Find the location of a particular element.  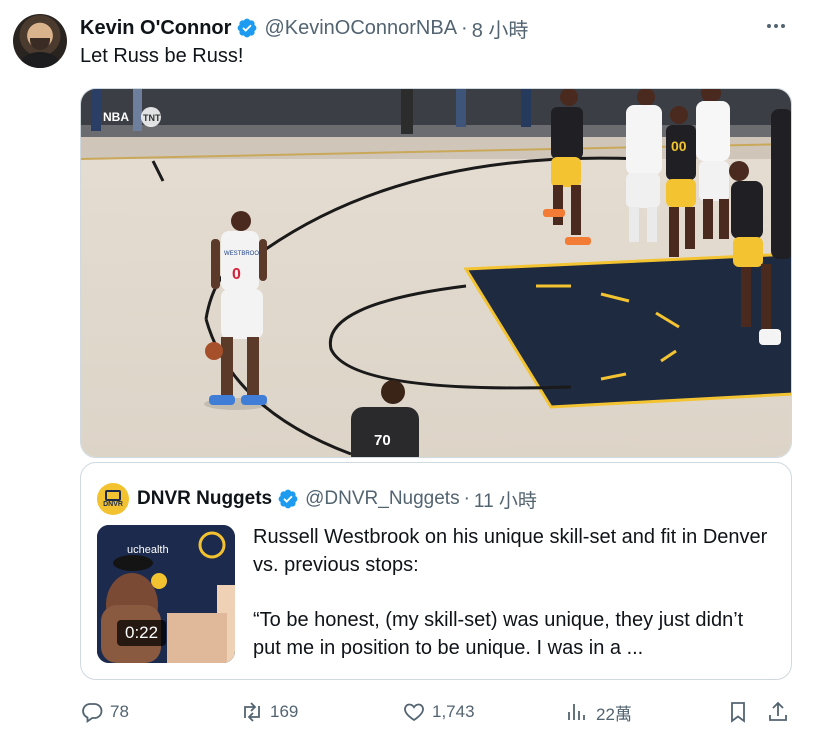

repost-icon is located at coordinates (252, 712).